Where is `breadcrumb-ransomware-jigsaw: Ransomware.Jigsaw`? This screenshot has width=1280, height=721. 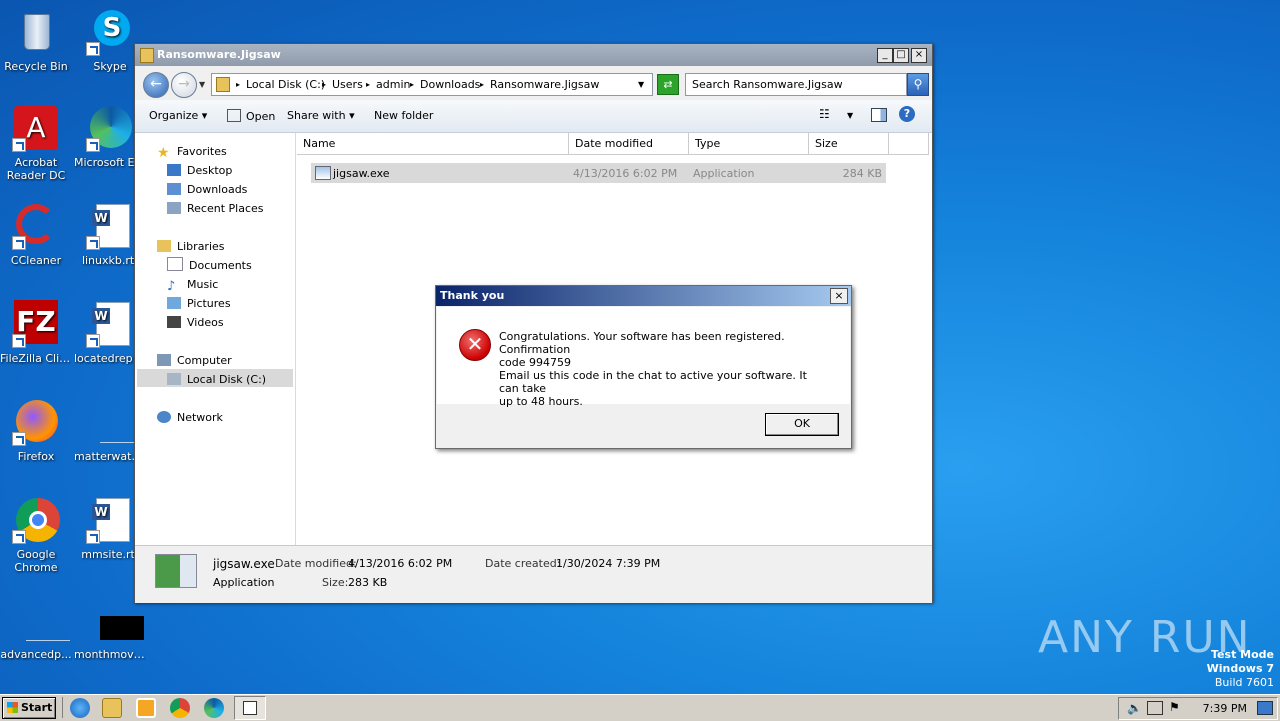
breadcrumb-ransomware-jigsaw: Ransomware.Jigsaw is located at coordinates (544, 84).